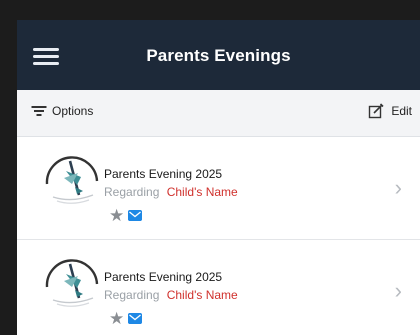 The image size is (420, 335). I want to click on toolbar: Options Edit, so click(218, 113).